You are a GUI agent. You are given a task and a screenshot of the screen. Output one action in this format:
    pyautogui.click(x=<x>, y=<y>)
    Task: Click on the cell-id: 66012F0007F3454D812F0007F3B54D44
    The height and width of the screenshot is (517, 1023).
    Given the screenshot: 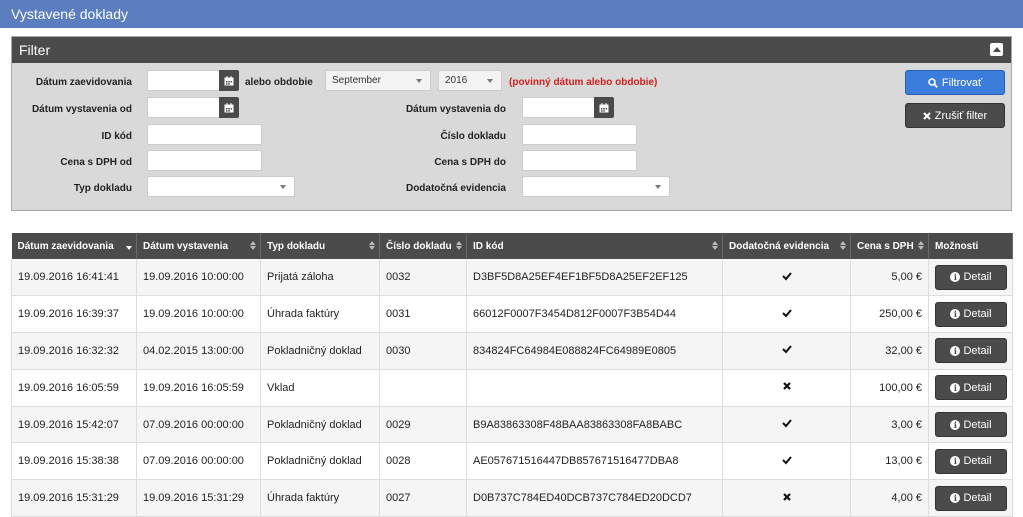 What is the action you would take?
    pyautogui.click(x=594, y=314)
    